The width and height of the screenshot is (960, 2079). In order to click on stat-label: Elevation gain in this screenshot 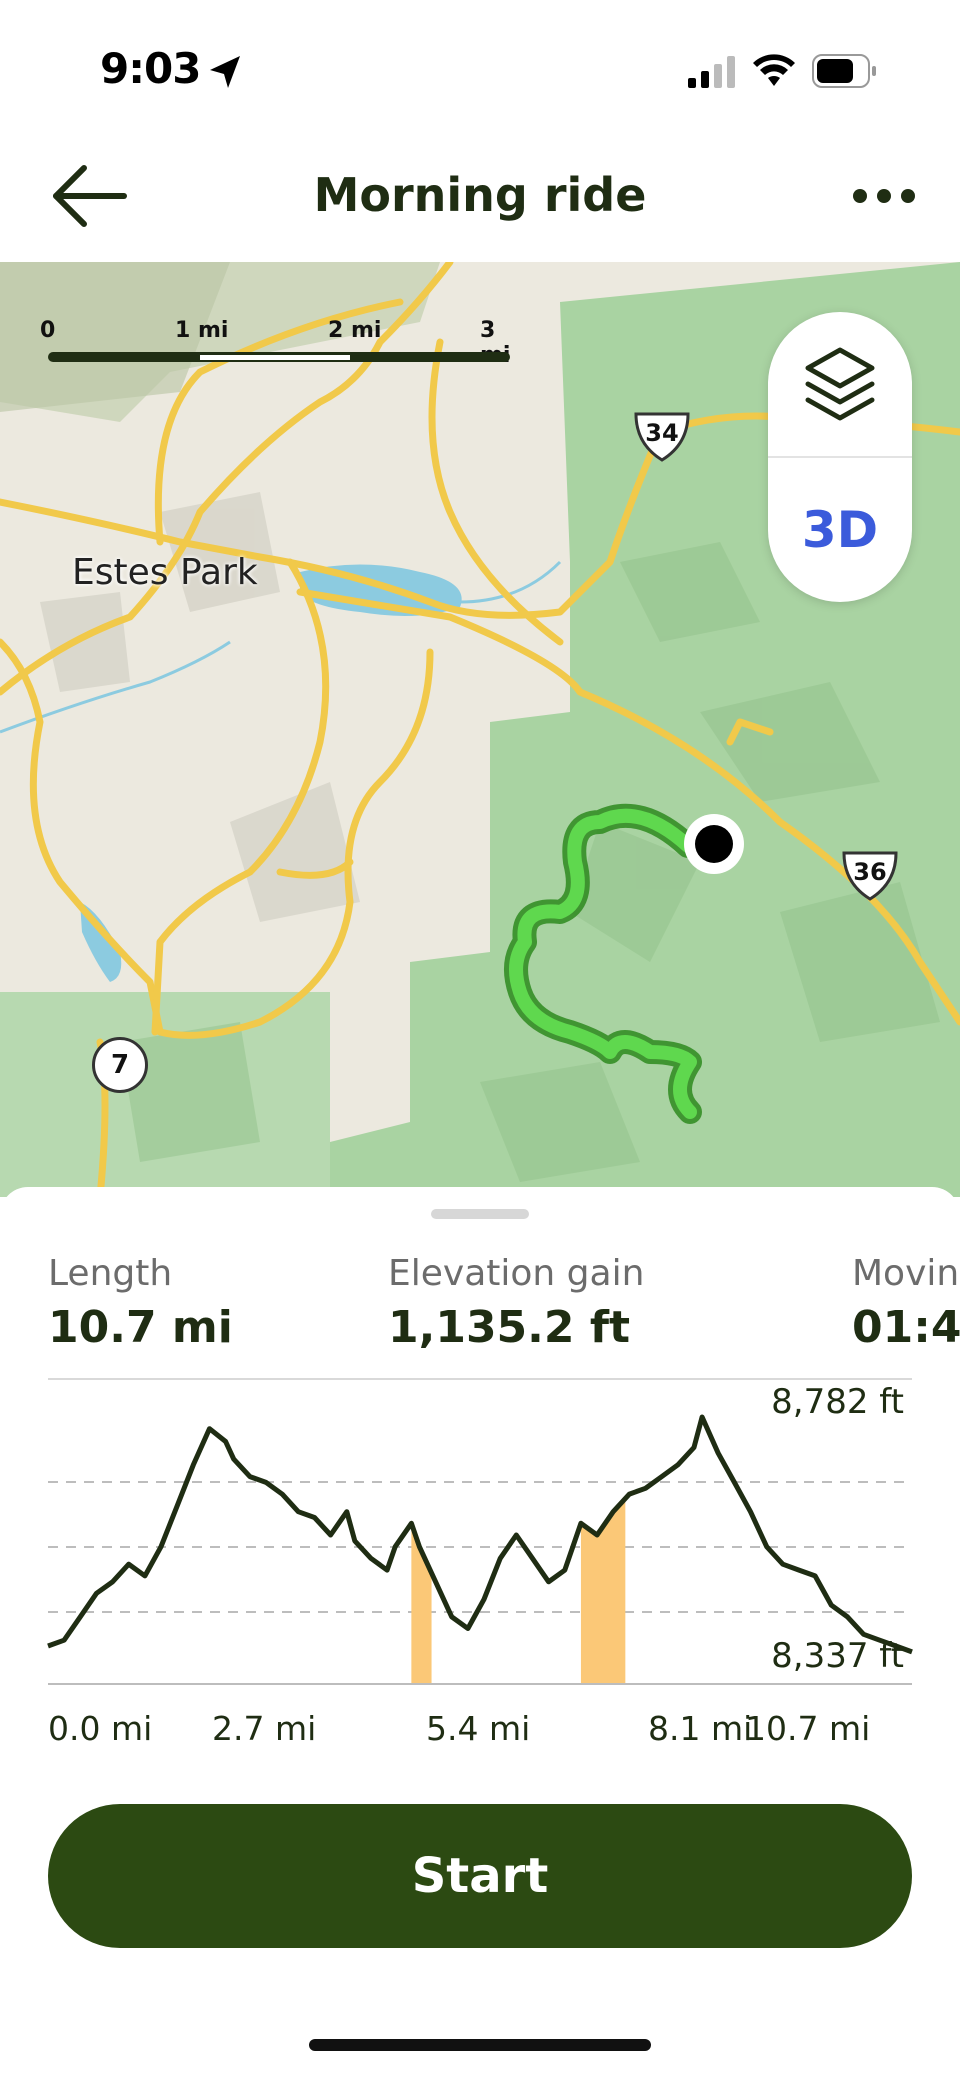, I will do `click(516, 1273)`.